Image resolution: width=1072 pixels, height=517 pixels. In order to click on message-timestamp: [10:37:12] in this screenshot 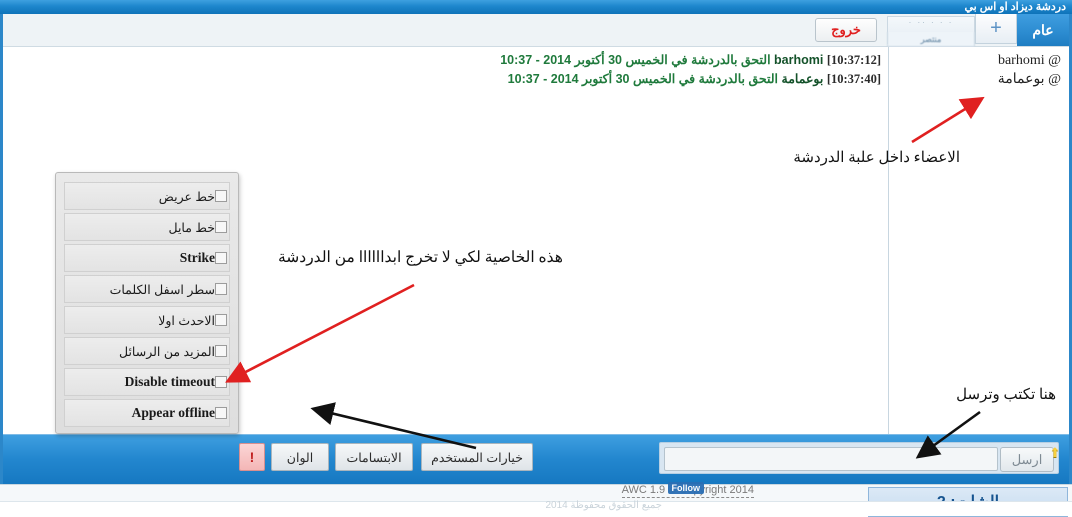, I will do `click(853, 60)`.